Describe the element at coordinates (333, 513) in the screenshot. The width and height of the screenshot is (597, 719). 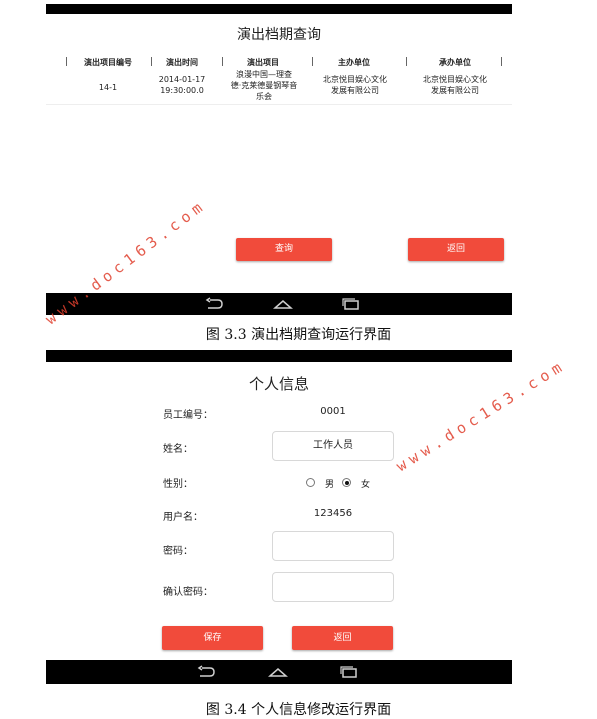
I see `username-value: 123456` at that location.